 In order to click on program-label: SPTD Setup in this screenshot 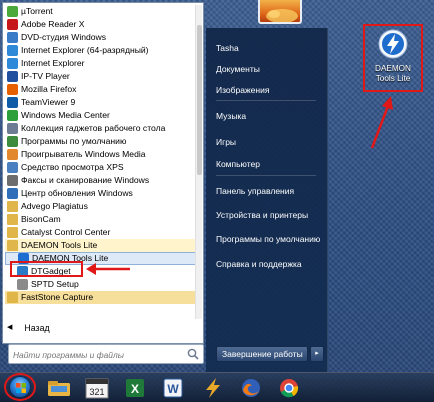, I will do `click(55, 284)`.